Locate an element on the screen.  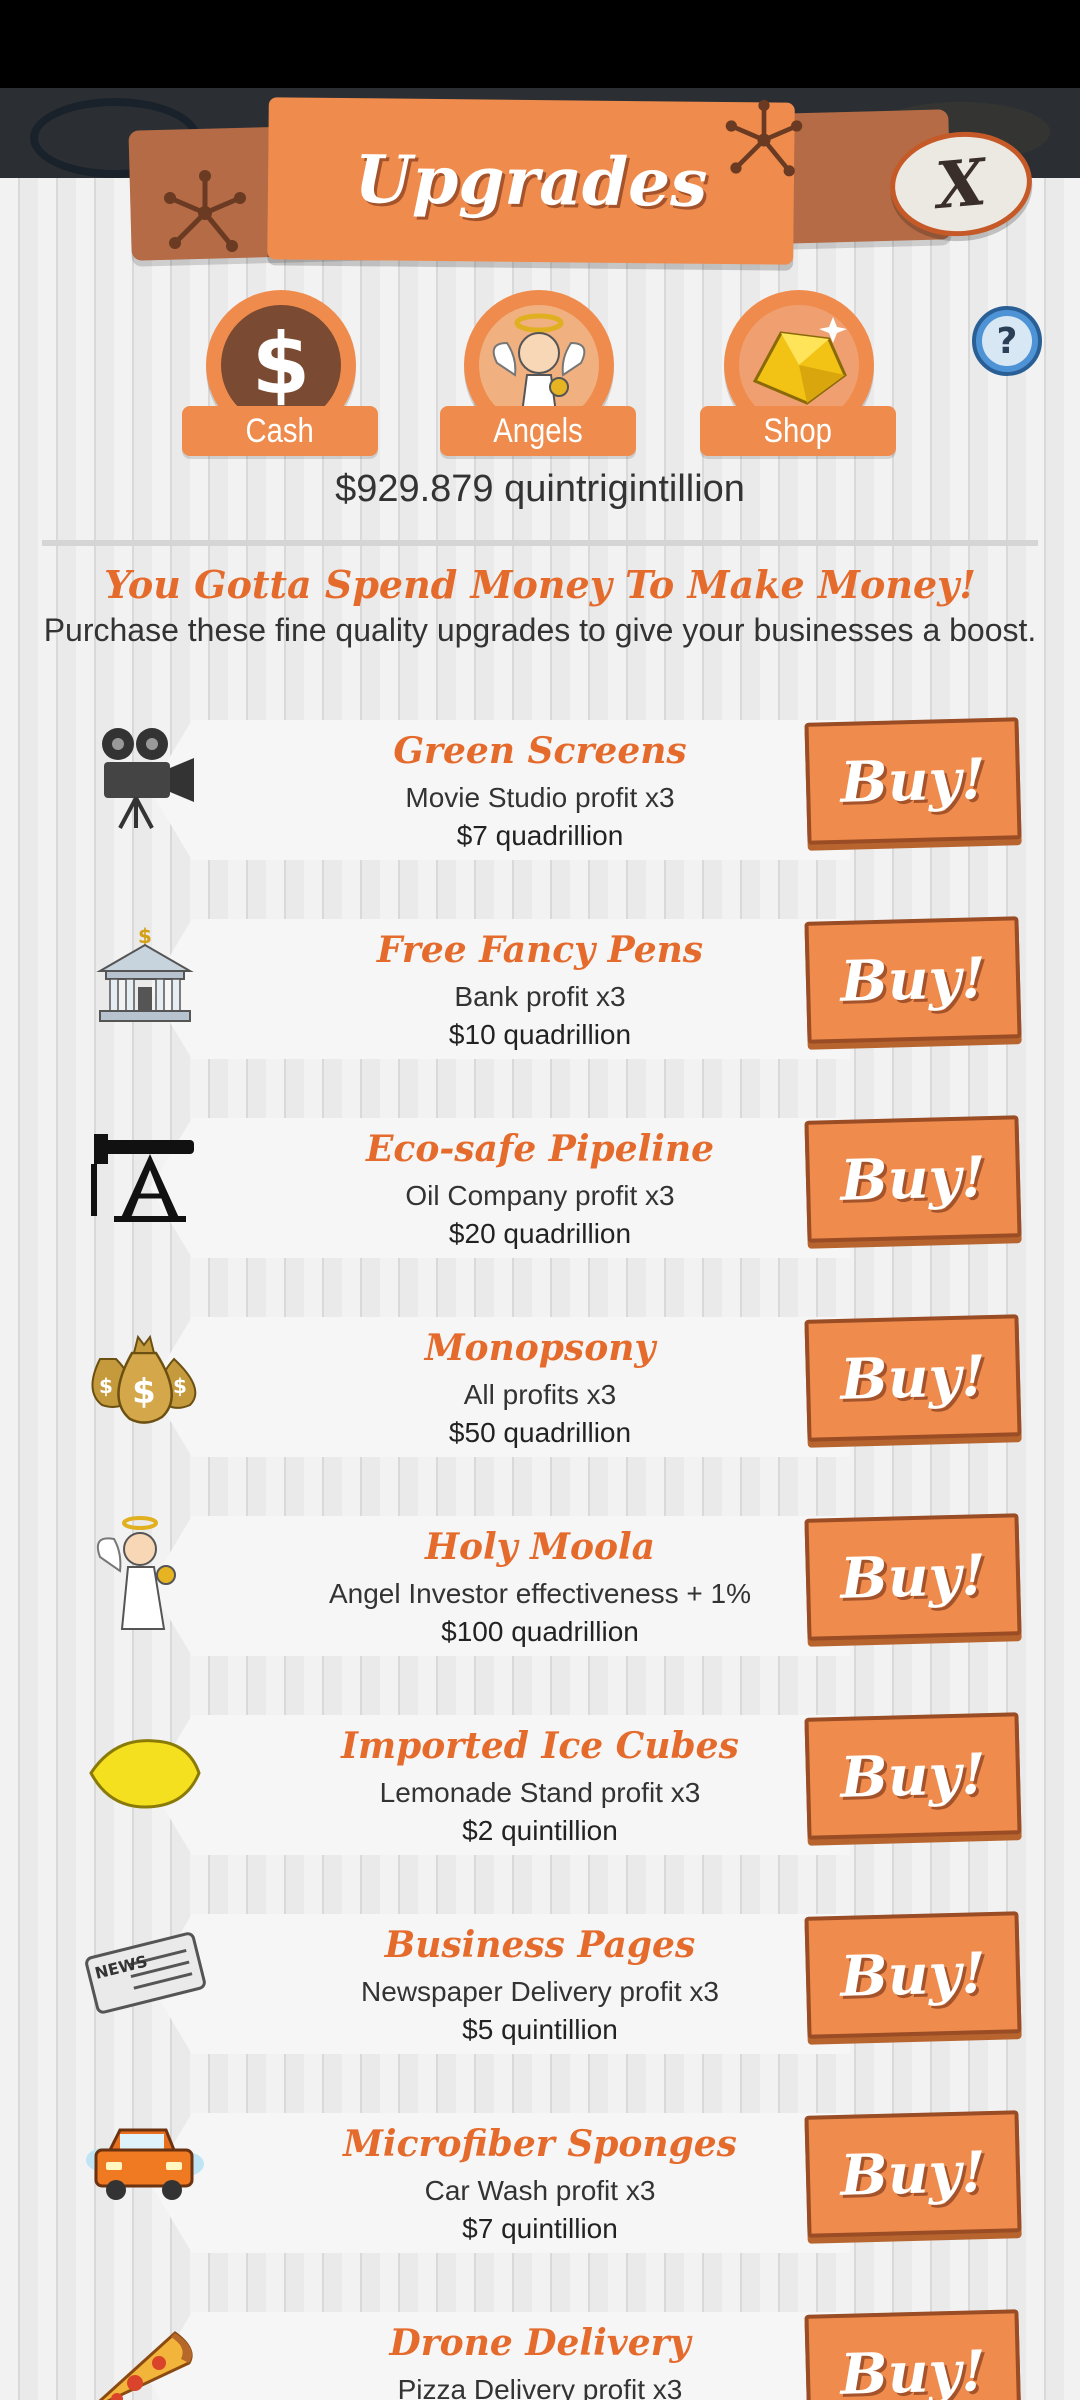
upgrade-name: Eco-safe Pipeline is located at coordinates (540, 1149).